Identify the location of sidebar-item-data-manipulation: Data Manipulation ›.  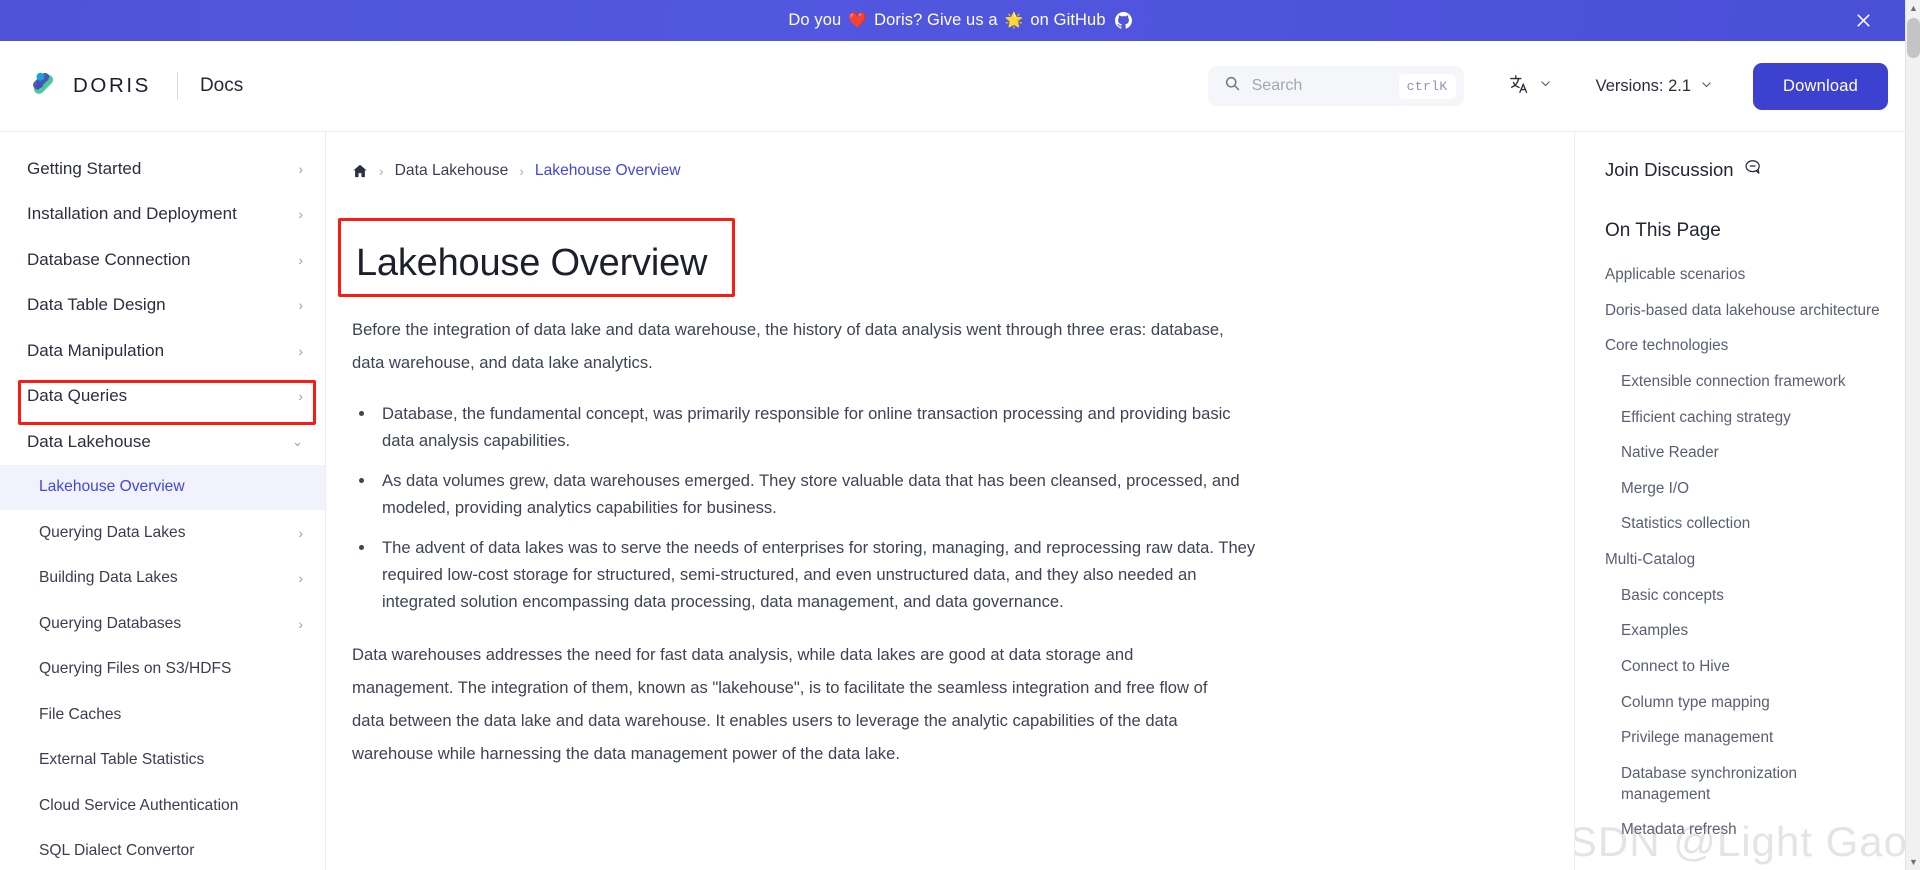
(162, 351).